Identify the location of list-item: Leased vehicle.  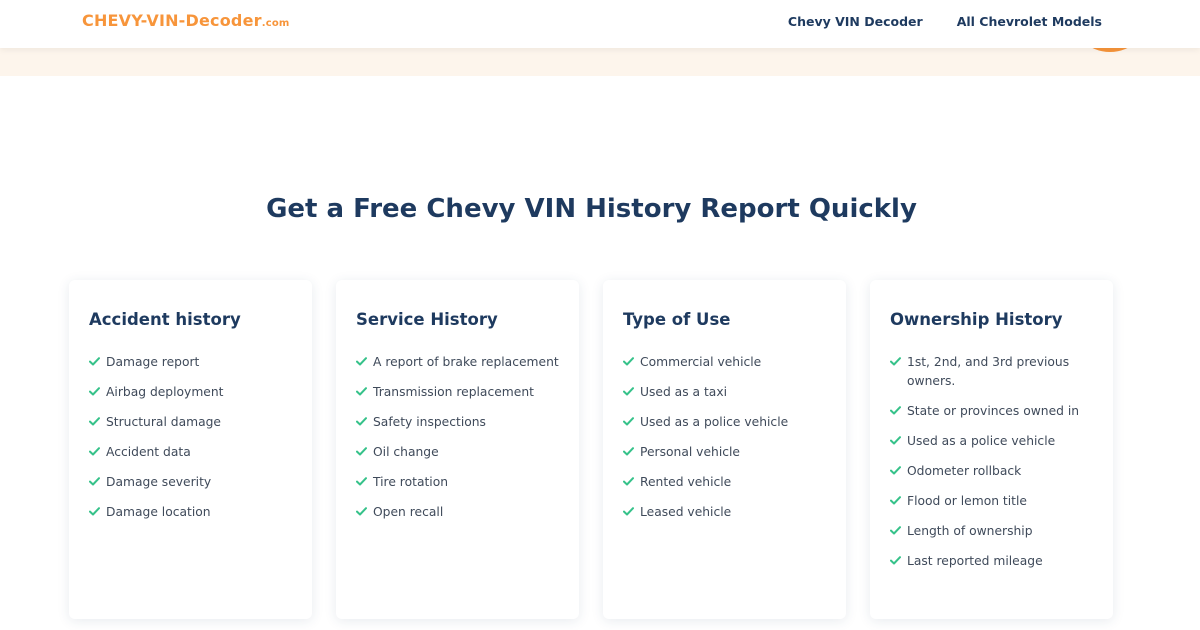
(724, 513).